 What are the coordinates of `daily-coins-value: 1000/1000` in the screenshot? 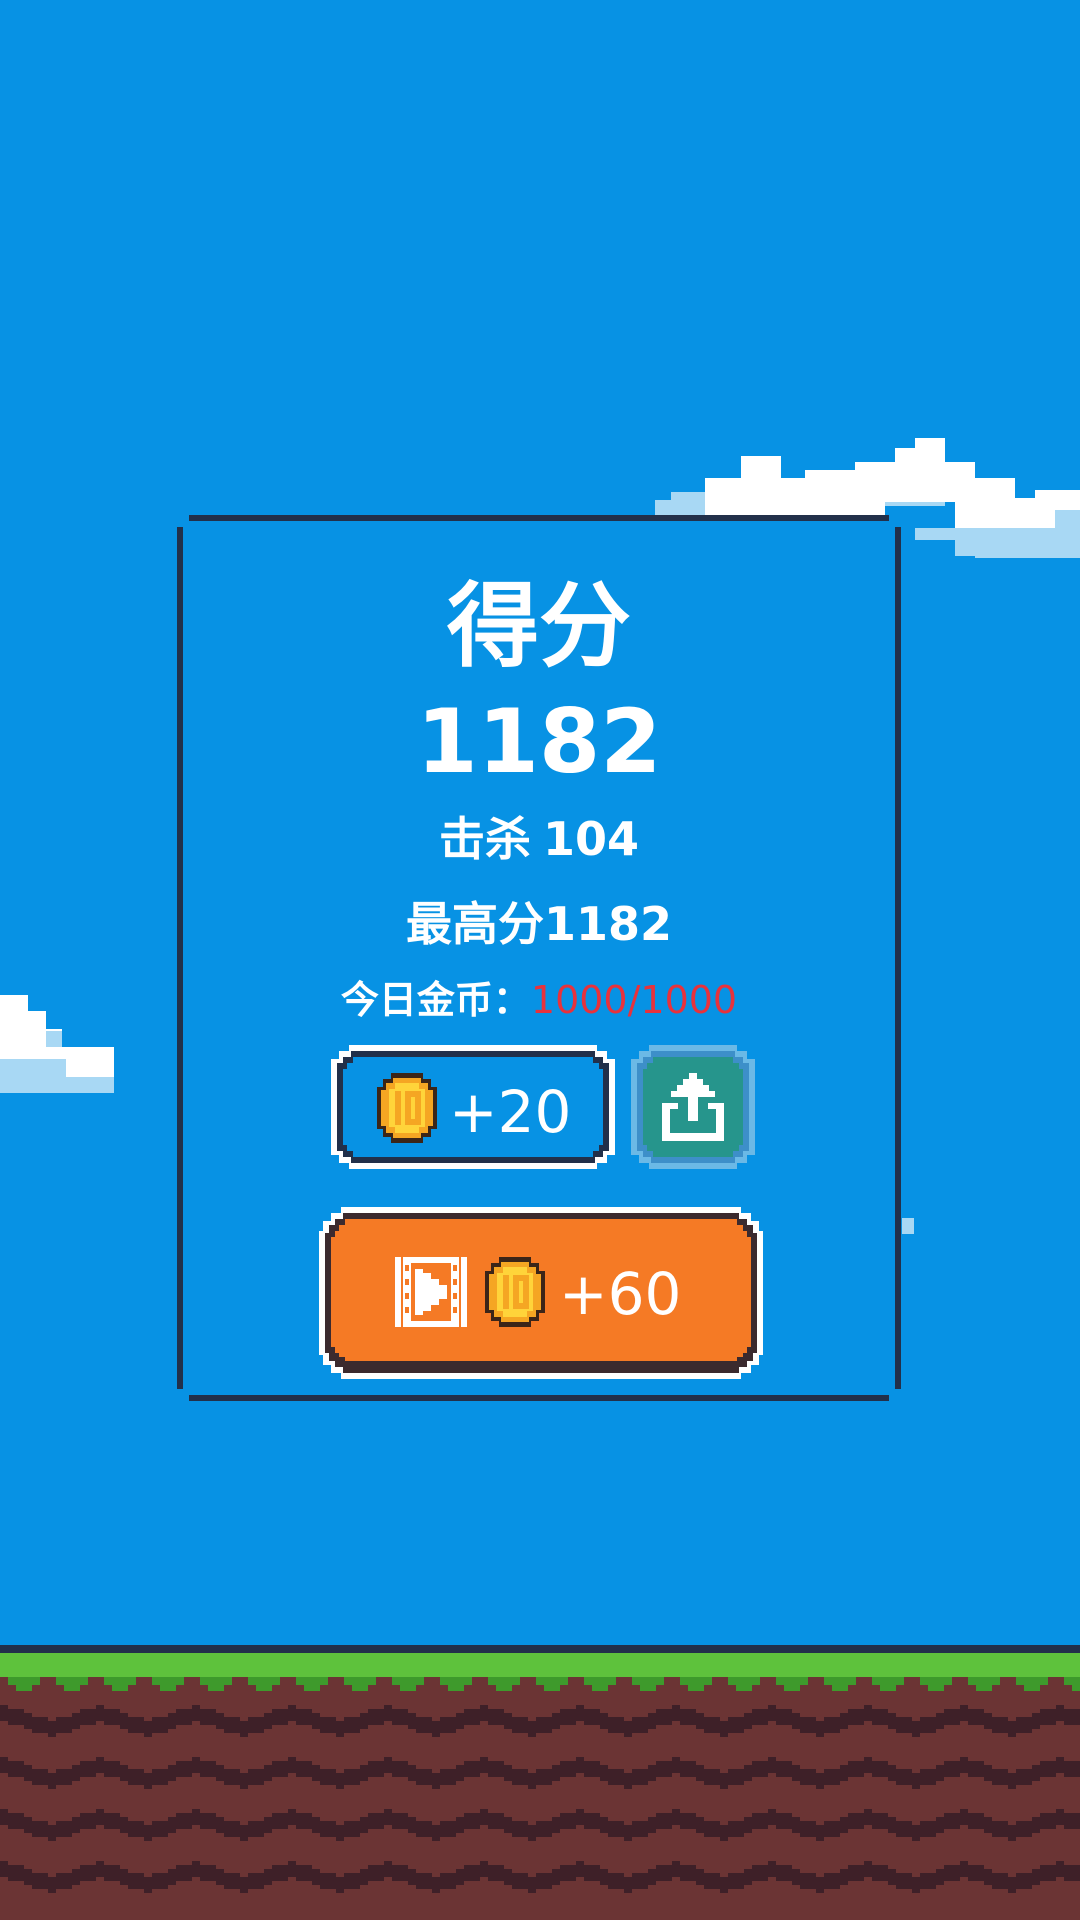 It's located at (634, 1000).